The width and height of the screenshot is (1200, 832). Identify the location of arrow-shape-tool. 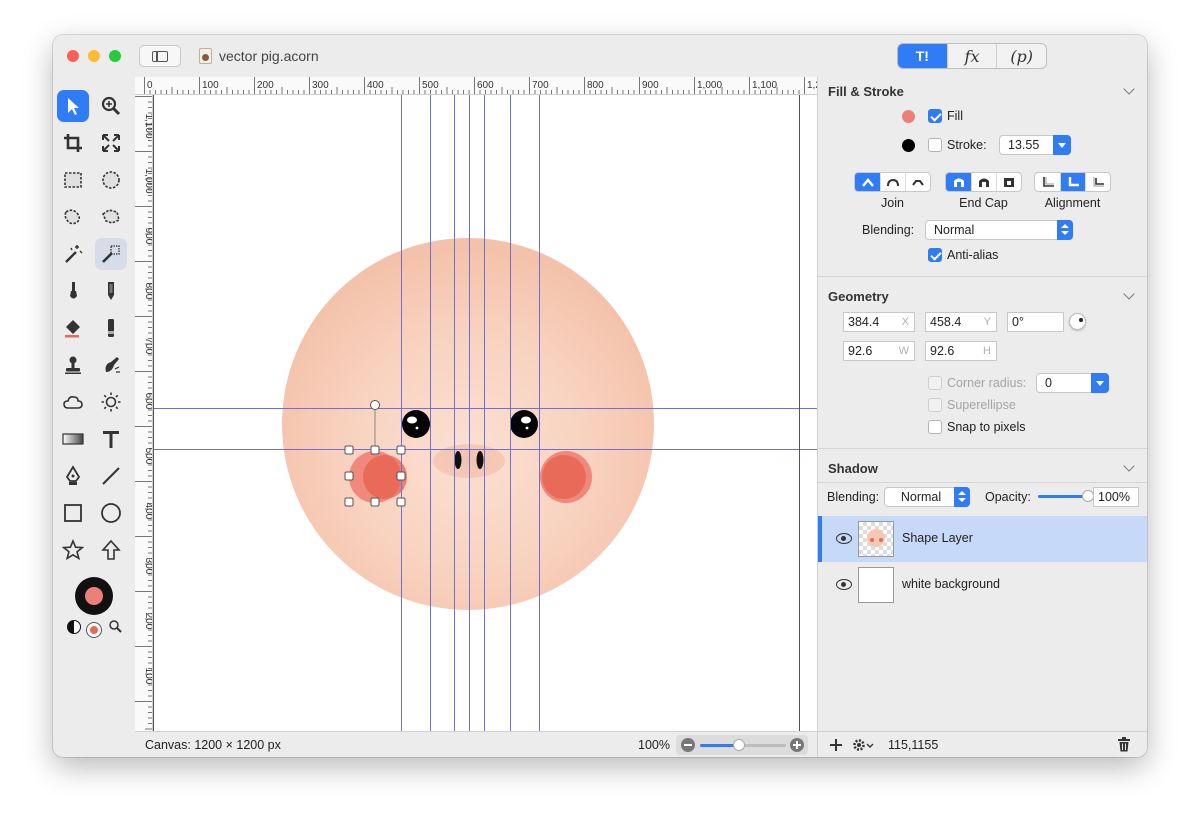
(111, 550).